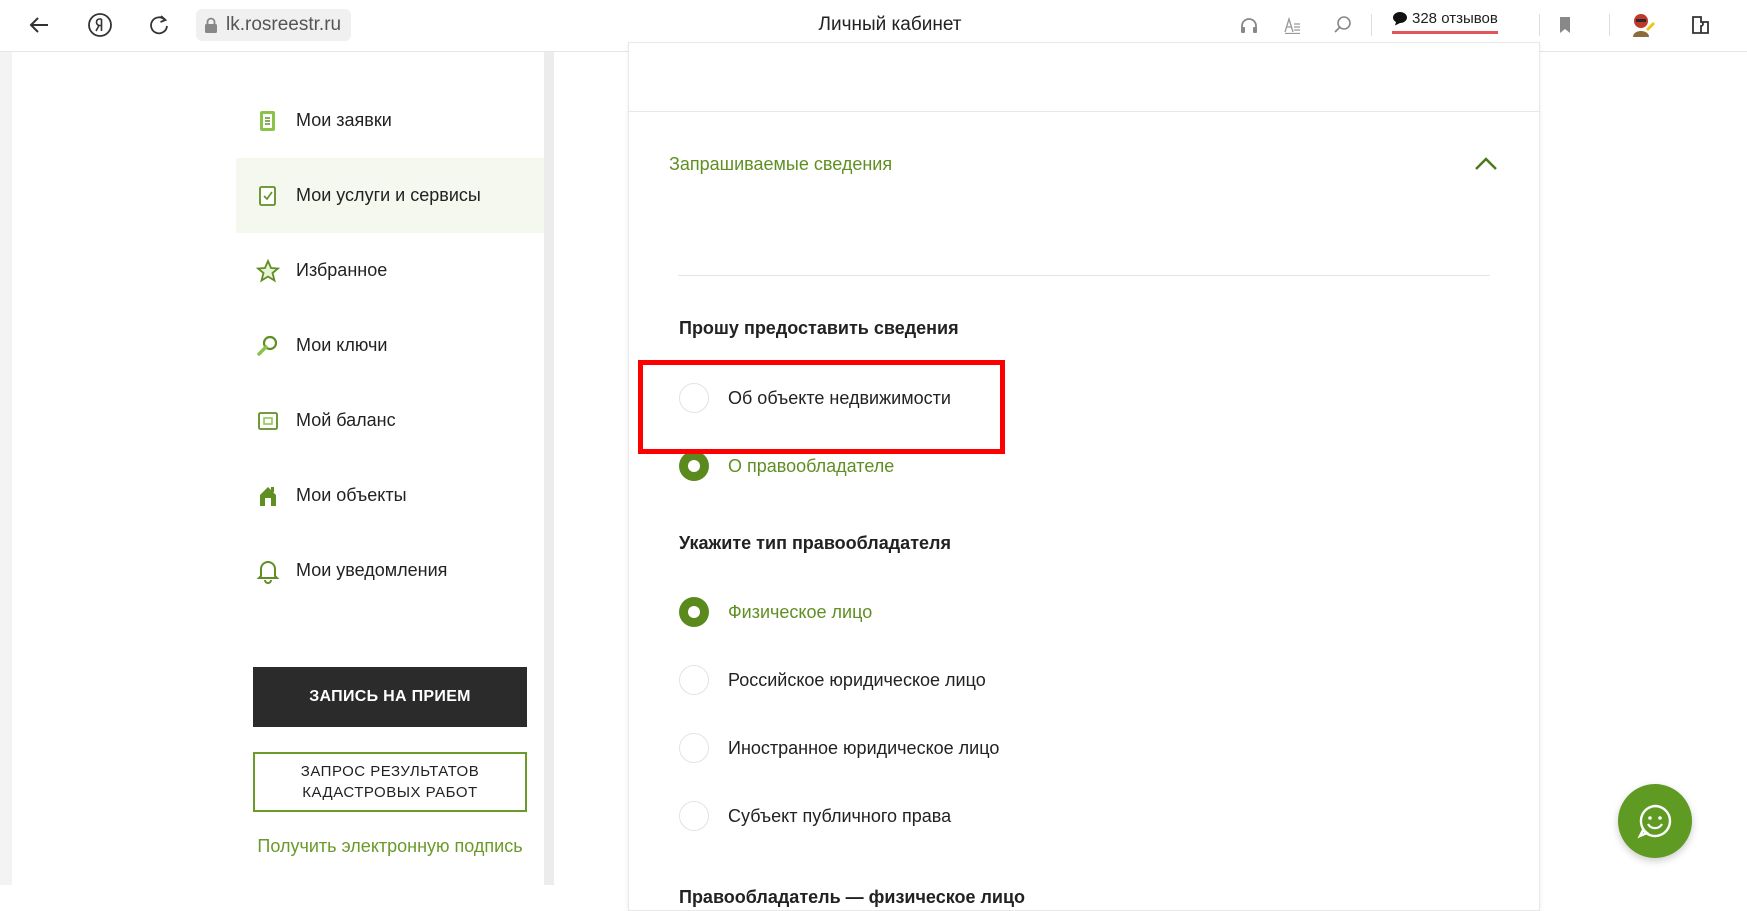  Describe the element at coordinates (819, 328) in the screenshot. I see `request-section-title: Прошу предоставить сведения` at that location.